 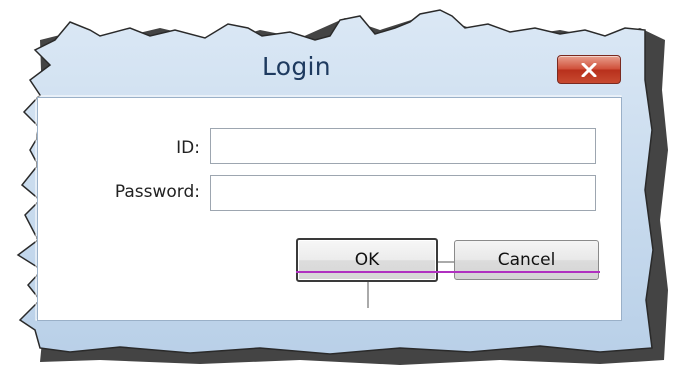 What do you see at coordinates (296, 66) in the screenshot?
I see `dialog-title: Login` at bounding box center [296, 66].